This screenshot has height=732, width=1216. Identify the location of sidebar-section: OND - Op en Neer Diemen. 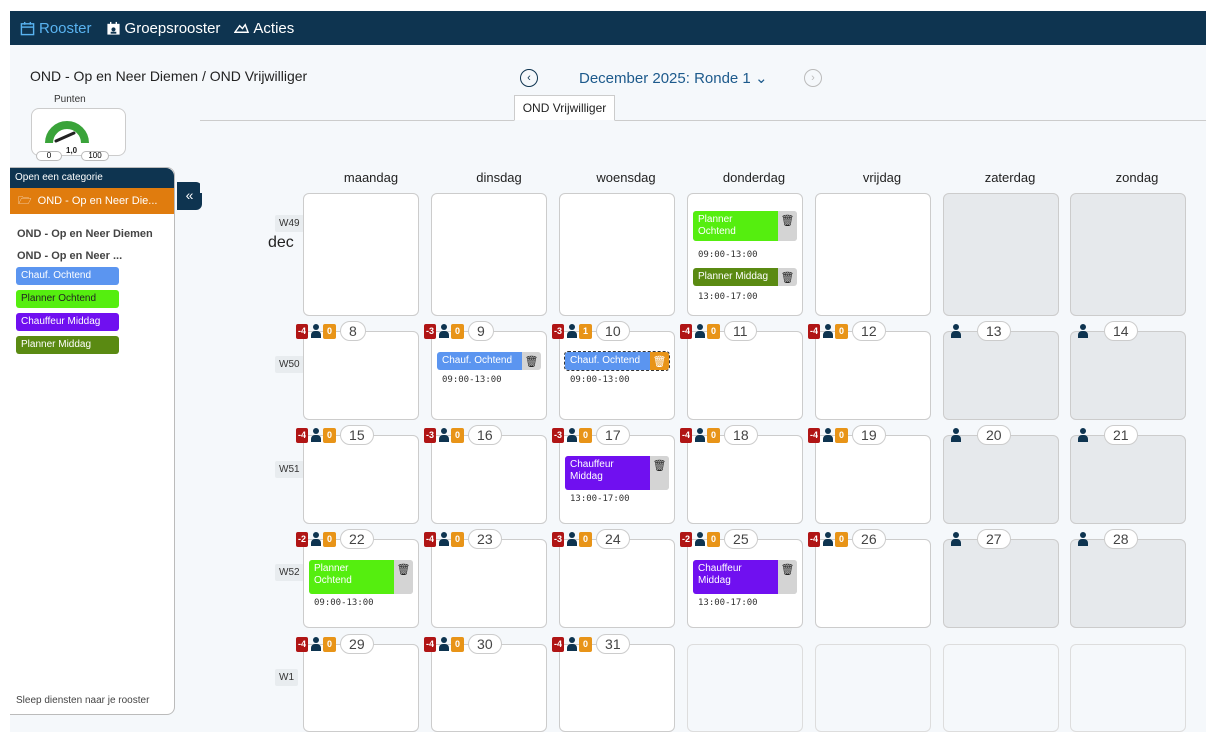
(85, 234).